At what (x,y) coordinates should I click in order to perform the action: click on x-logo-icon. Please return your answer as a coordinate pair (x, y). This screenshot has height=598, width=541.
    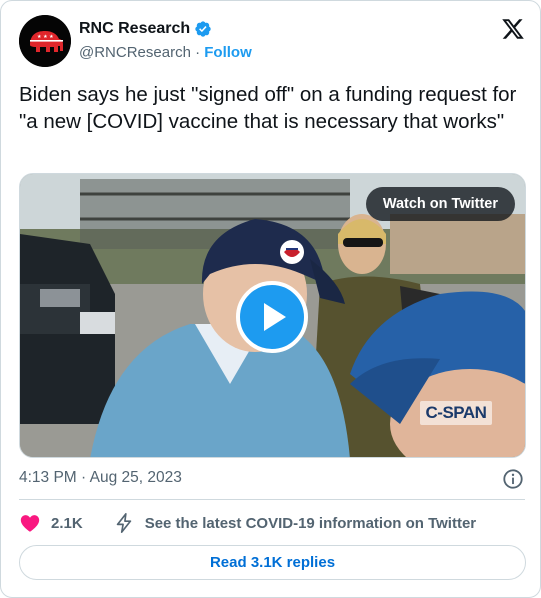
    Looking at the image, I should click on (513, 29).